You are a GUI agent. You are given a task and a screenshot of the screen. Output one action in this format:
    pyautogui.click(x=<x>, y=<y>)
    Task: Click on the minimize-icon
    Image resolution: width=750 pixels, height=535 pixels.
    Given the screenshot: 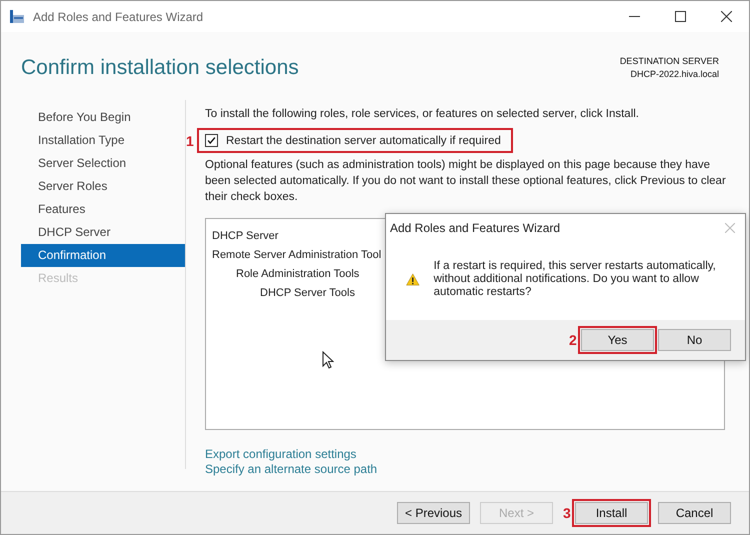 What is the action you would take?
    pyautogui.click(x=634, y=16)
    